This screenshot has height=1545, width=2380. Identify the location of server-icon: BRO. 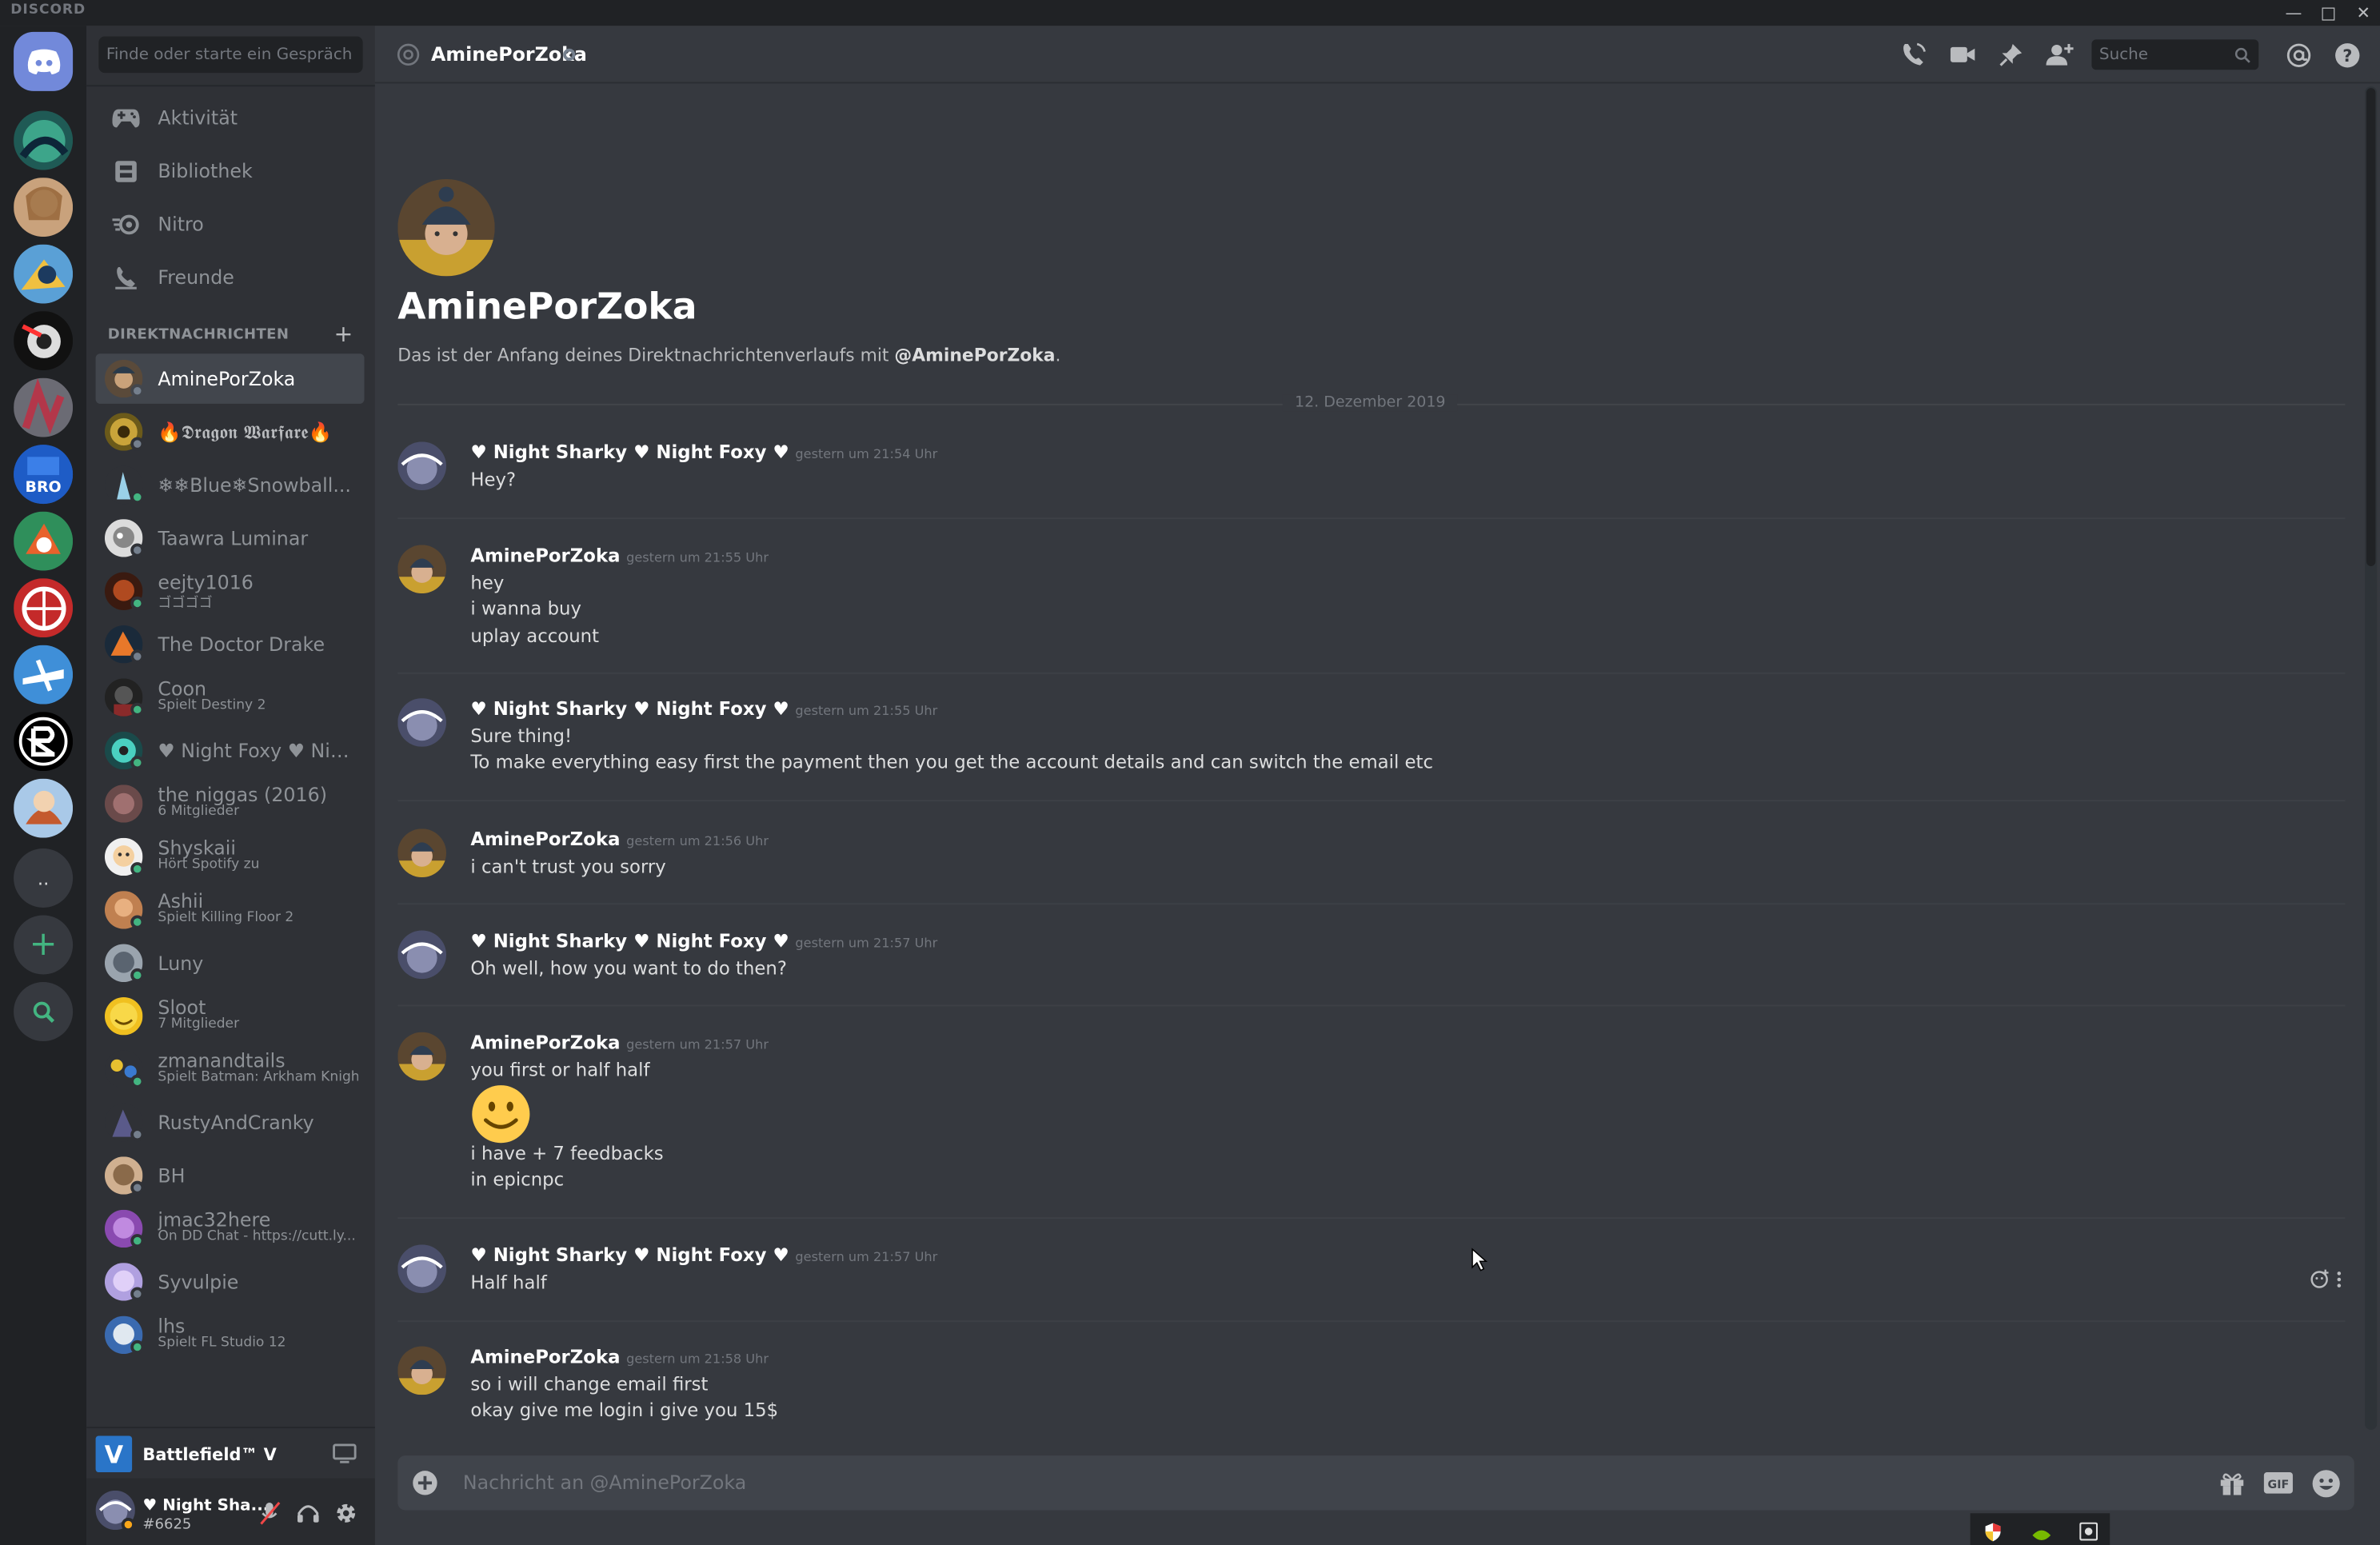
(44, 475).